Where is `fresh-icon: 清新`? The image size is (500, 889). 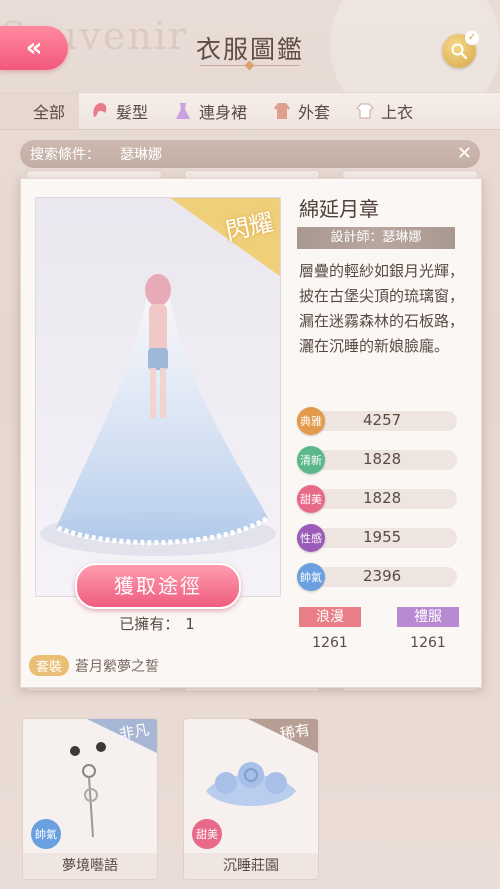 fresh-icon: 清新 is located at coordinates (311, 460).